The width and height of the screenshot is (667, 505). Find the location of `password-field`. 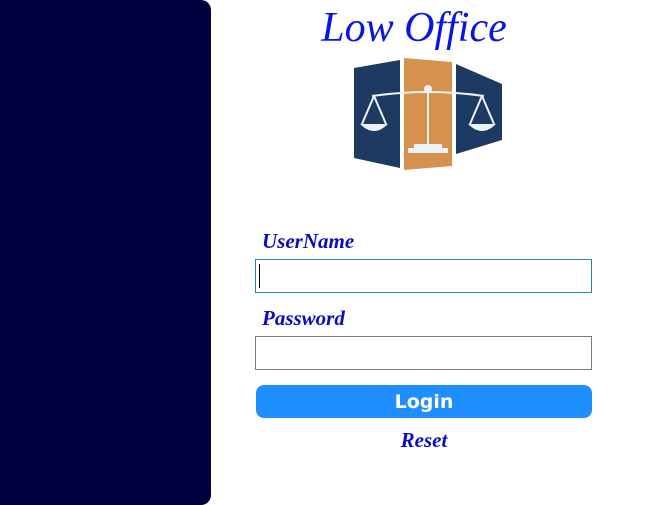

password-field is located at coordinates (423, 353).